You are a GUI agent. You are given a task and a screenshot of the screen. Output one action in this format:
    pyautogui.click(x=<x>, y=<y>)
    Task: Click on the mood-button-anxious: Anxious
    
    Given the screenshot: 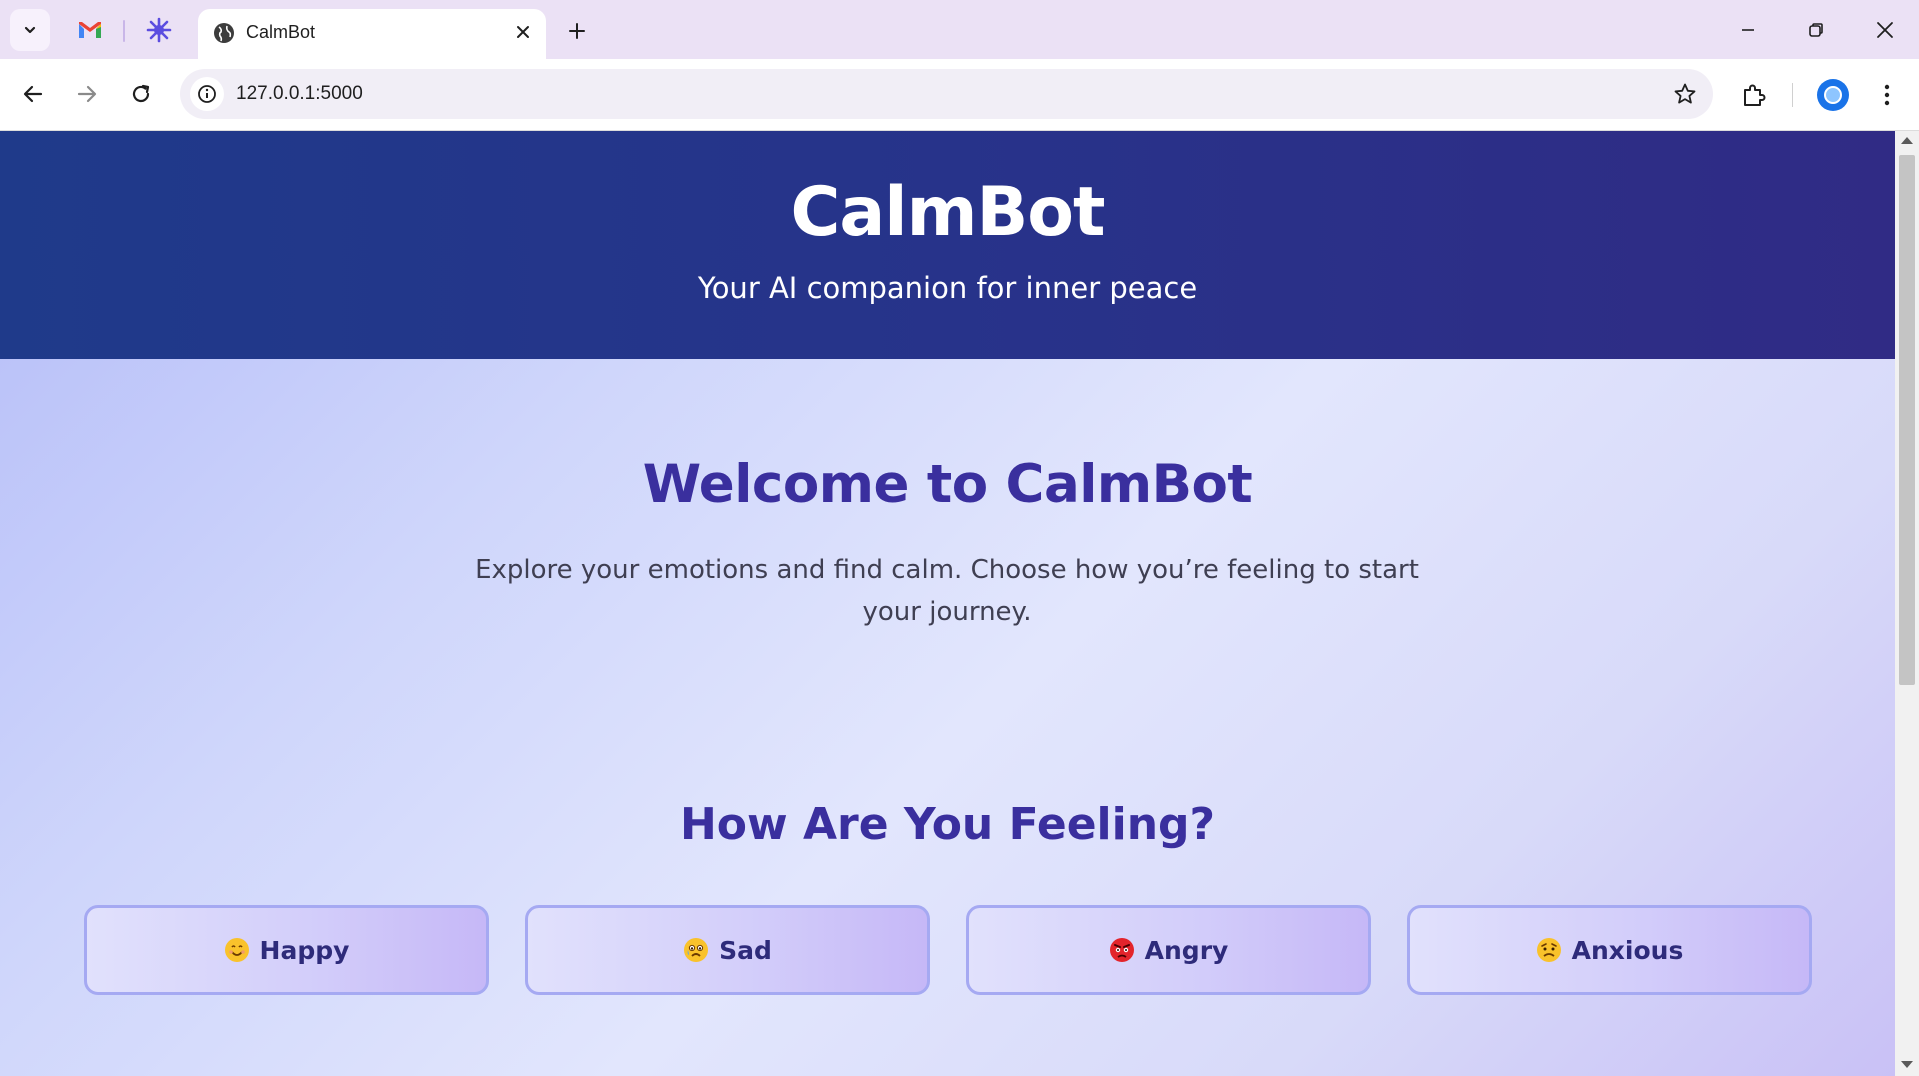 What is the action you would take?
    pyautogui.click(x=1609, y=950)
    